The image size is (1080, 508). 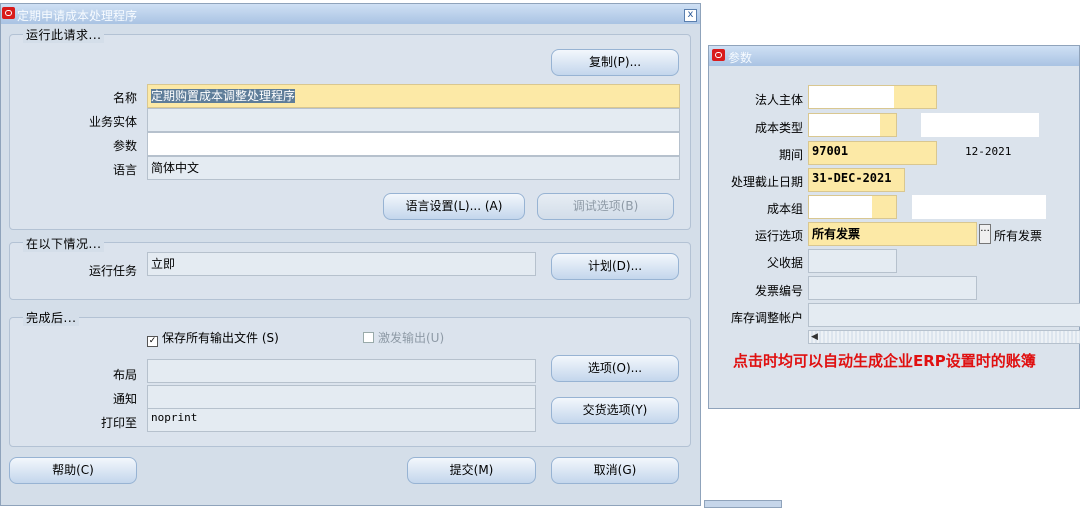 What do you see at coordinates (124, 170) in the screenshot?
I see `language-label: 语言` at bounding box center [124, 170].